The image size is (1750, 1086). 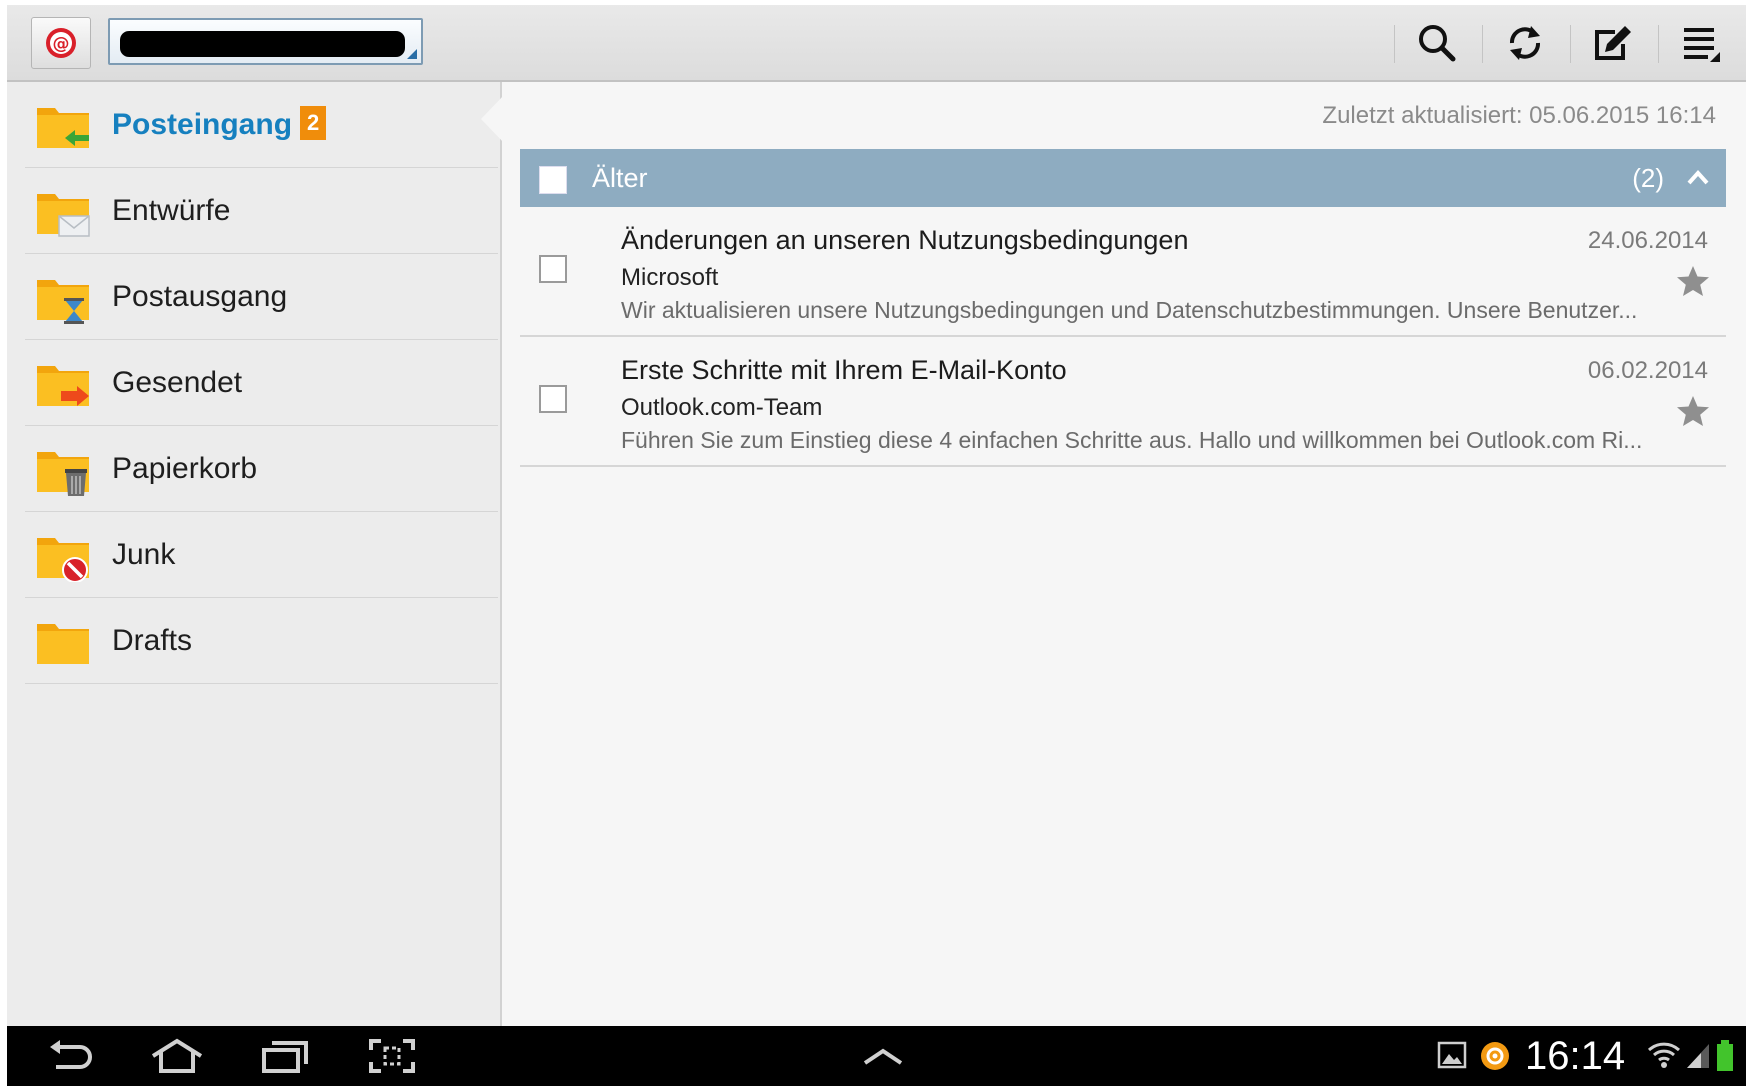 I want to click on search-button, so click(x=1437, y=43).